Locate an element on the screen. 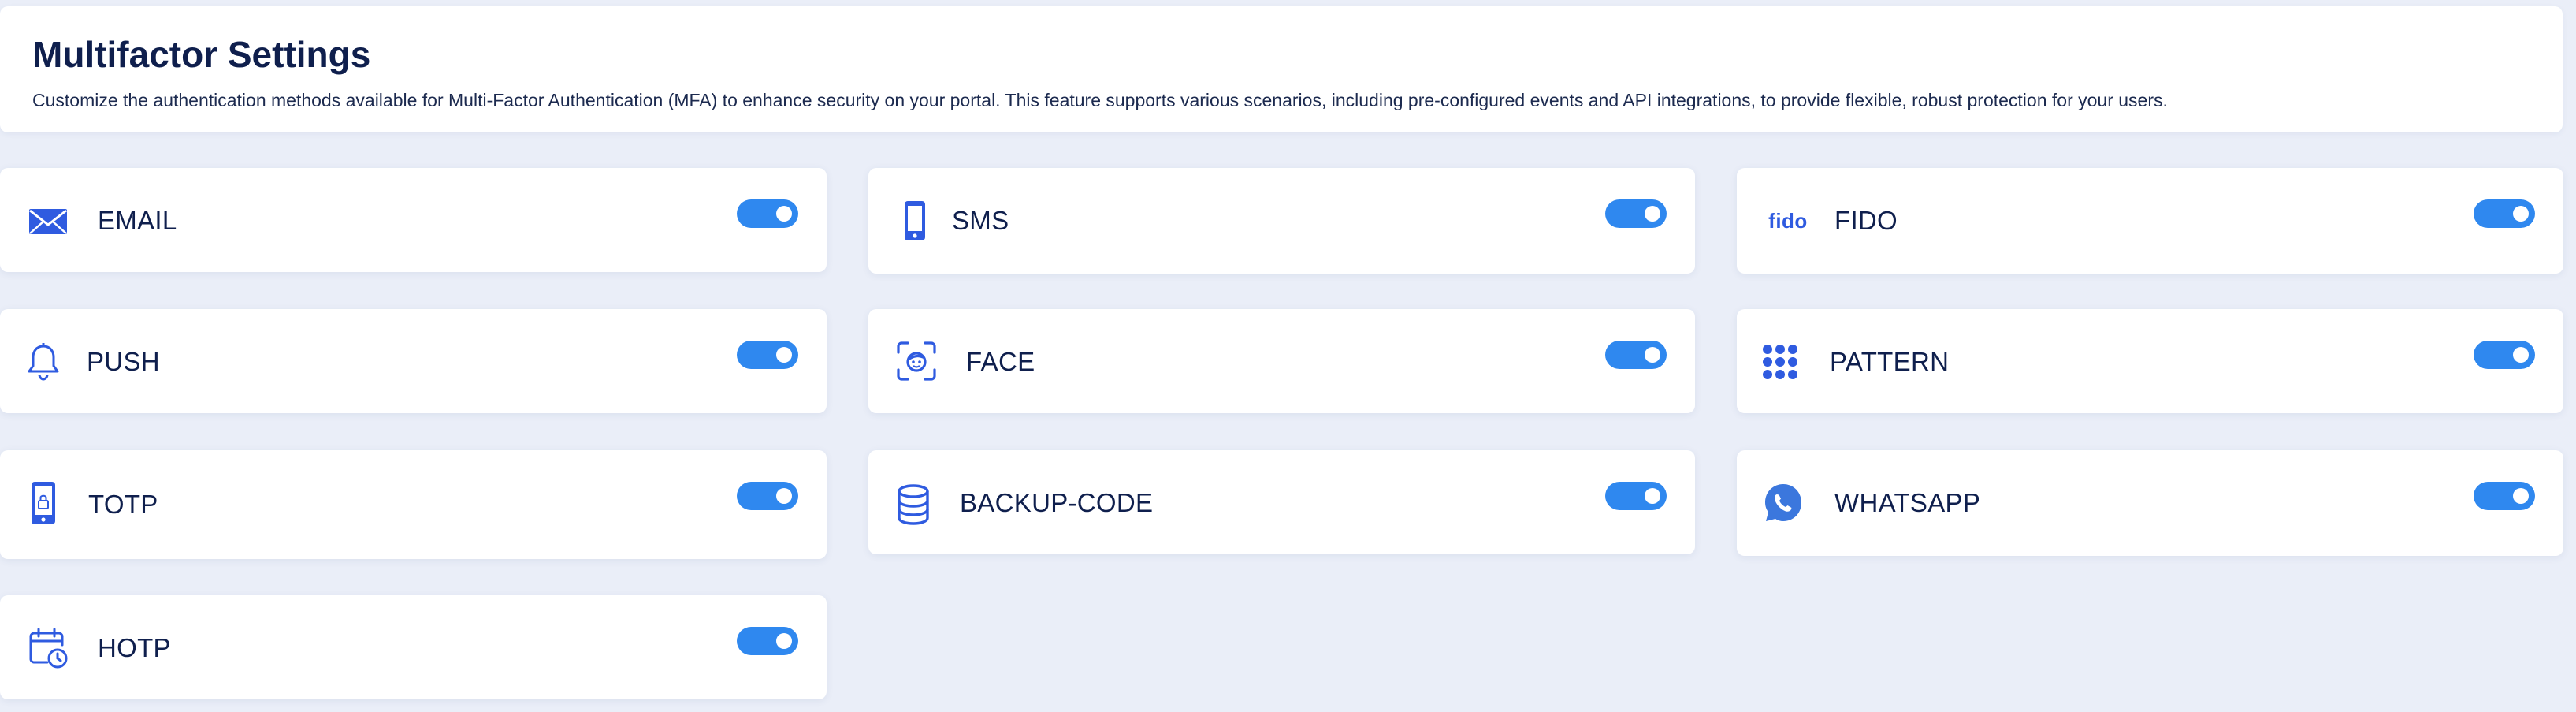  whatsapp-toggle is located at coordinates (2504, 496).